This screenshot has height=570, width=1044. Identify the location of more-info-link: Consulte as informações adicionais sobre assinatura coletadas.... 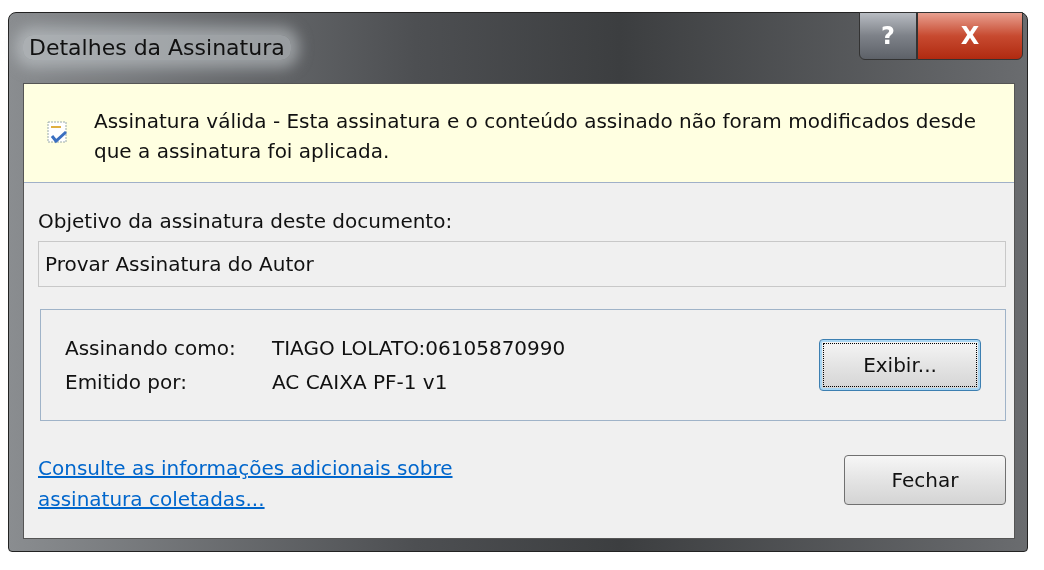
(268, 484).